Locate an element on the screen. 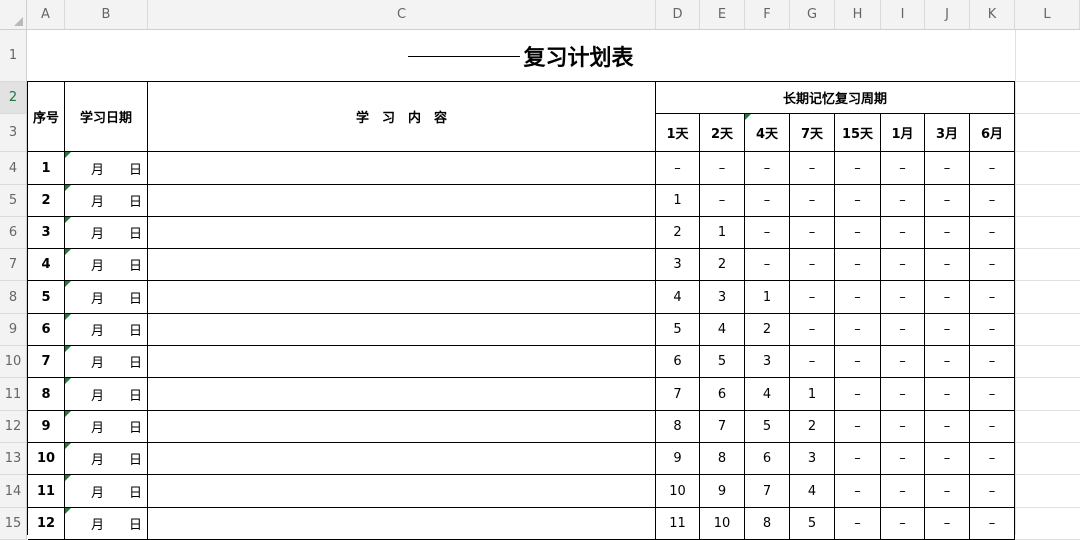 The width and height of the screenshot is (1080, 540). header-review-cycle: 长期记忆复习周期 is located at coordinates (835, 98).